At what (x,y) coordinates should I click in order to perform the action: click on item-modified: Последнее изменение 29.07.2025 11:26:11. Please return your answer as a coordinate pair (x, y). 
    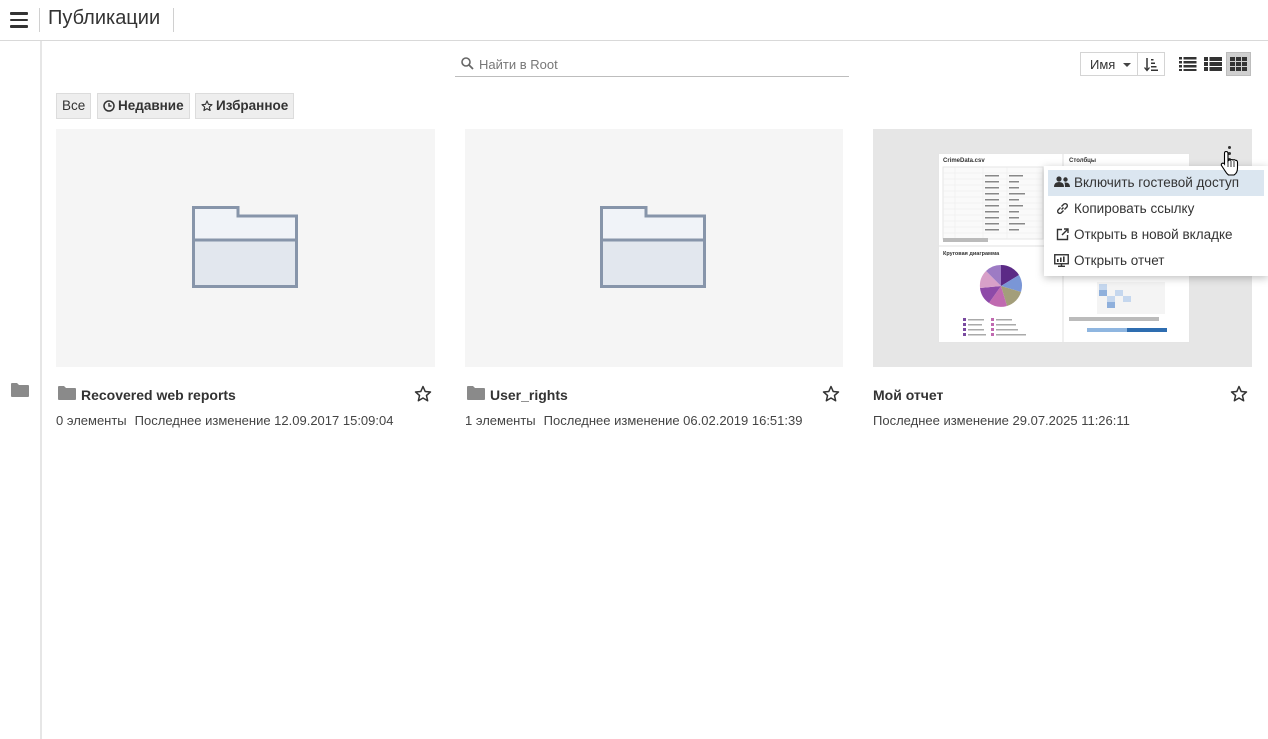
    Looking at the image, I should click on (1001, 420).